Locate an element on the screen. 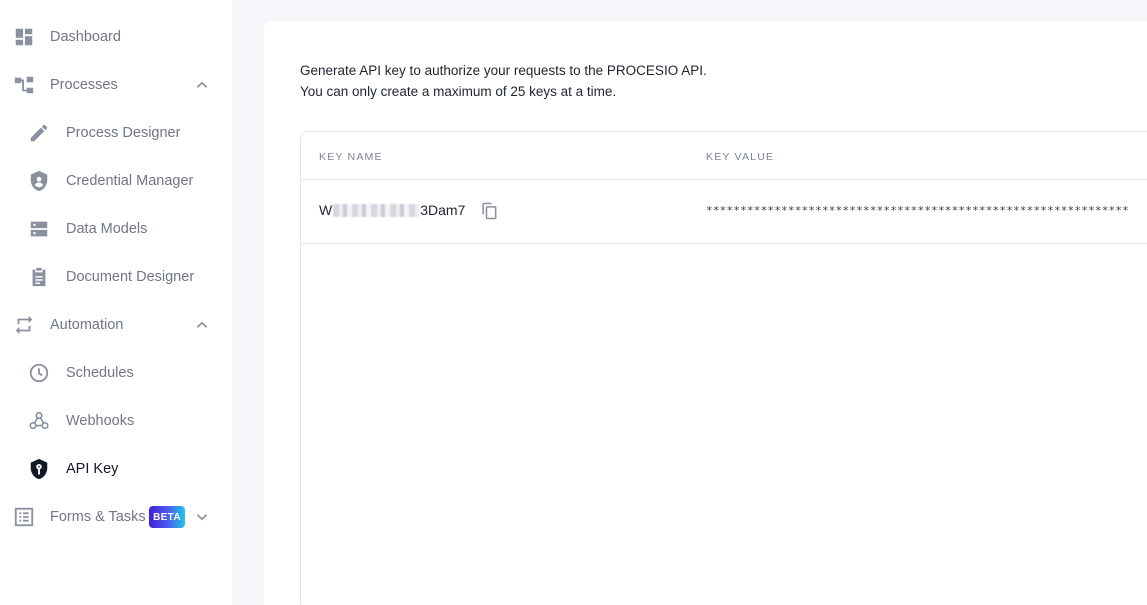  sidebar-item-label: Credential Manager is located at coordinates (130, 181).